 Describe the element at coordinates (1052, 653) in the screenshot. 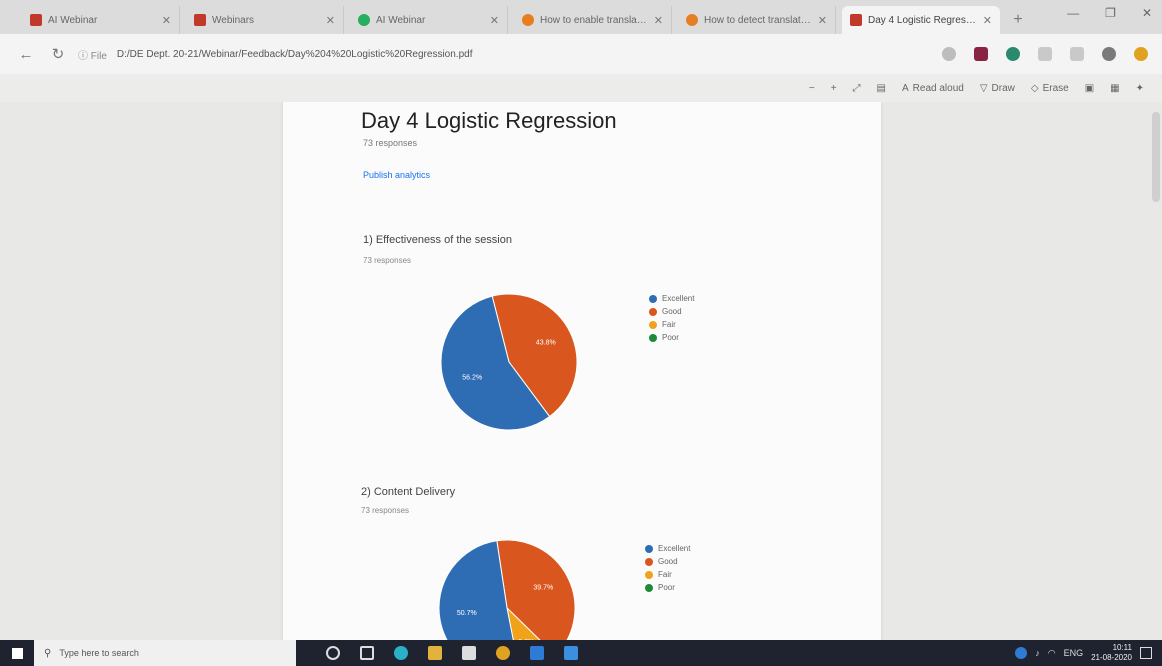

I see `wifi-icon: ◠` at that location.